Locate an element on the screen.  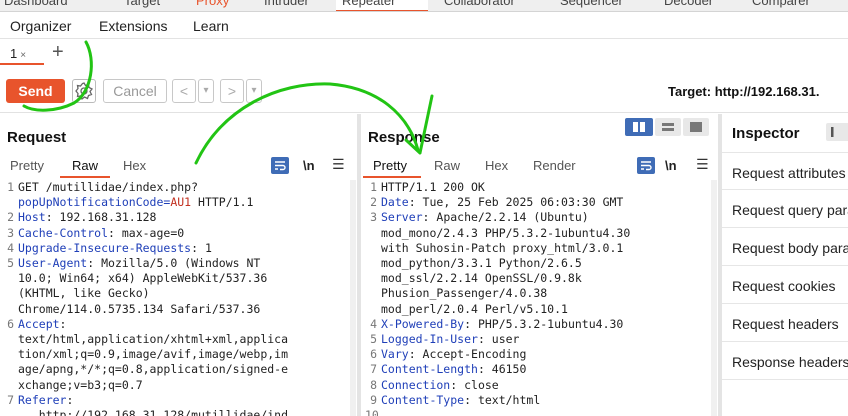
tab-collaborator: Collaborator is located at coordinates (479, 4).